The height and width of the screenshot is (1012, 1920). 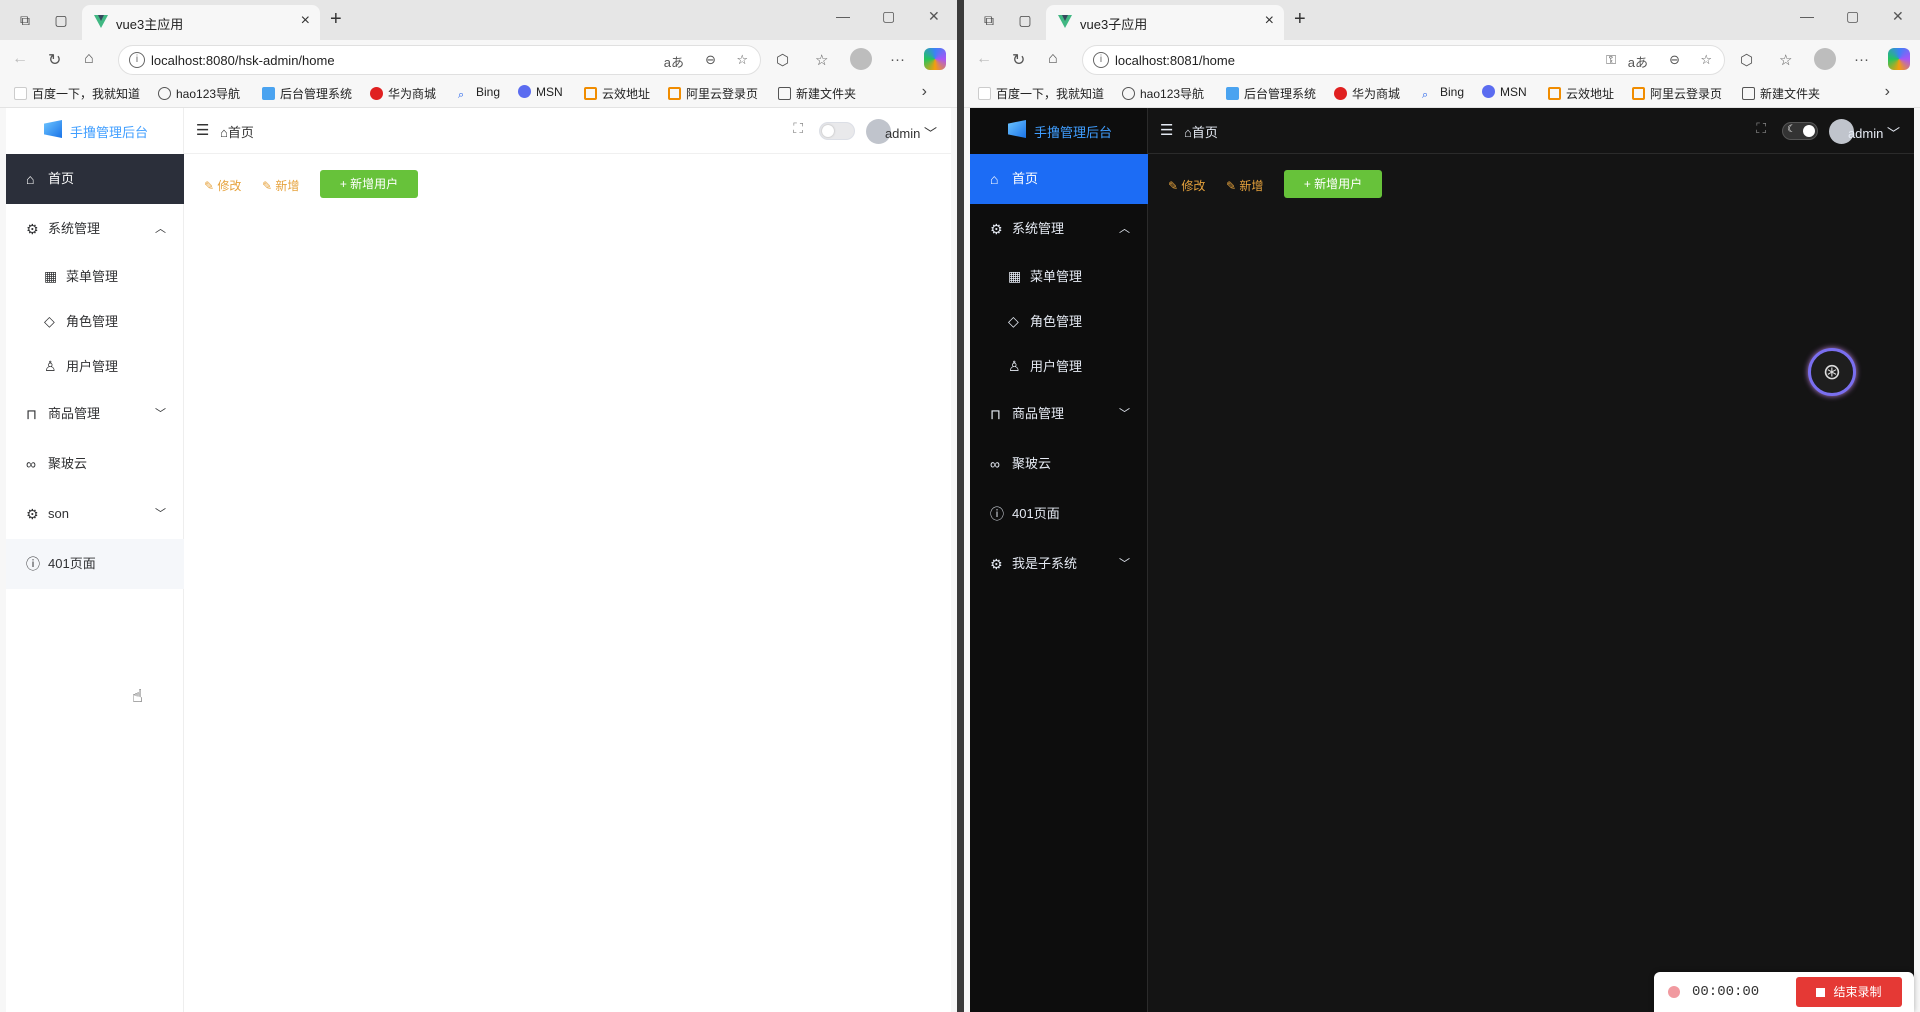 What do you see at coordinates (1059, 564) in the screenshot?
I see `menu-item-subsystem: ⚙ 我是子系统 ﹀` at bounding box center [1059, 564].